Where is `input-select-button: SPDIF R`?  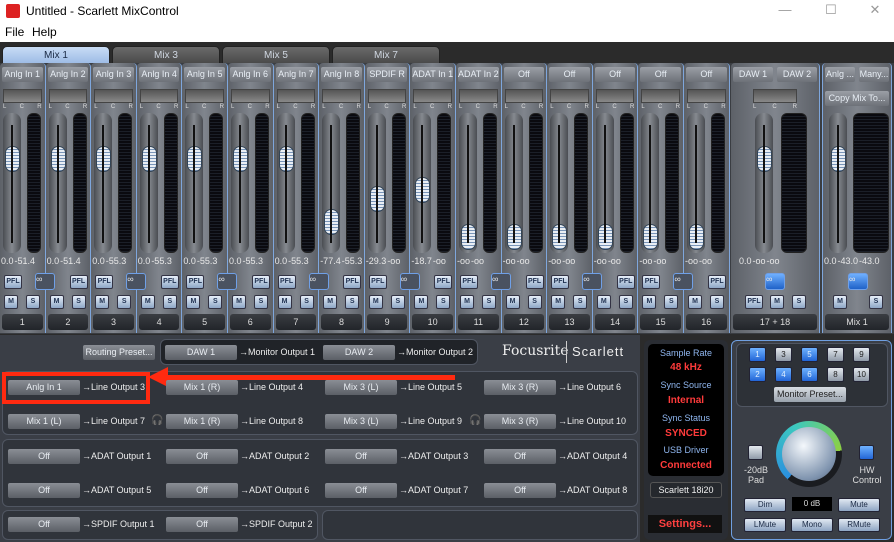 input-select-button: SPDIF R is located at coordinates (387, 74).